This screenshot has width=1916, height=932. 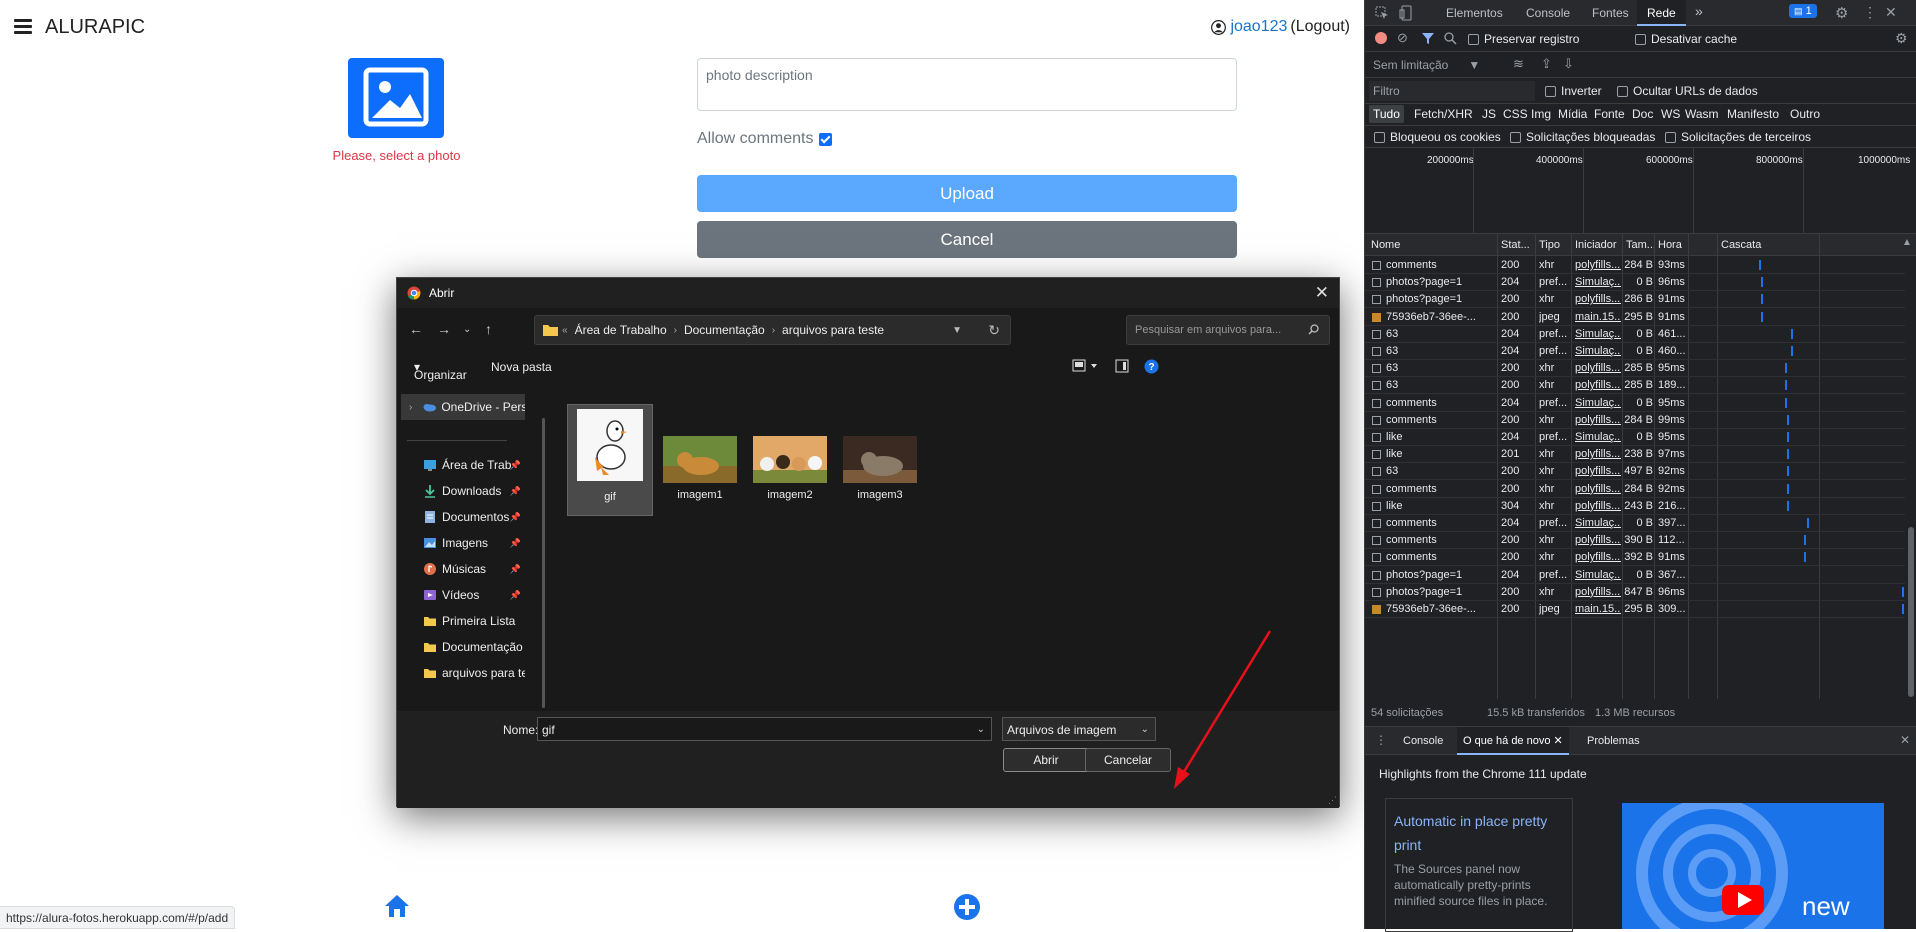 I want to click on export-har-icon: ⇩, so click(x=1568, y=64).